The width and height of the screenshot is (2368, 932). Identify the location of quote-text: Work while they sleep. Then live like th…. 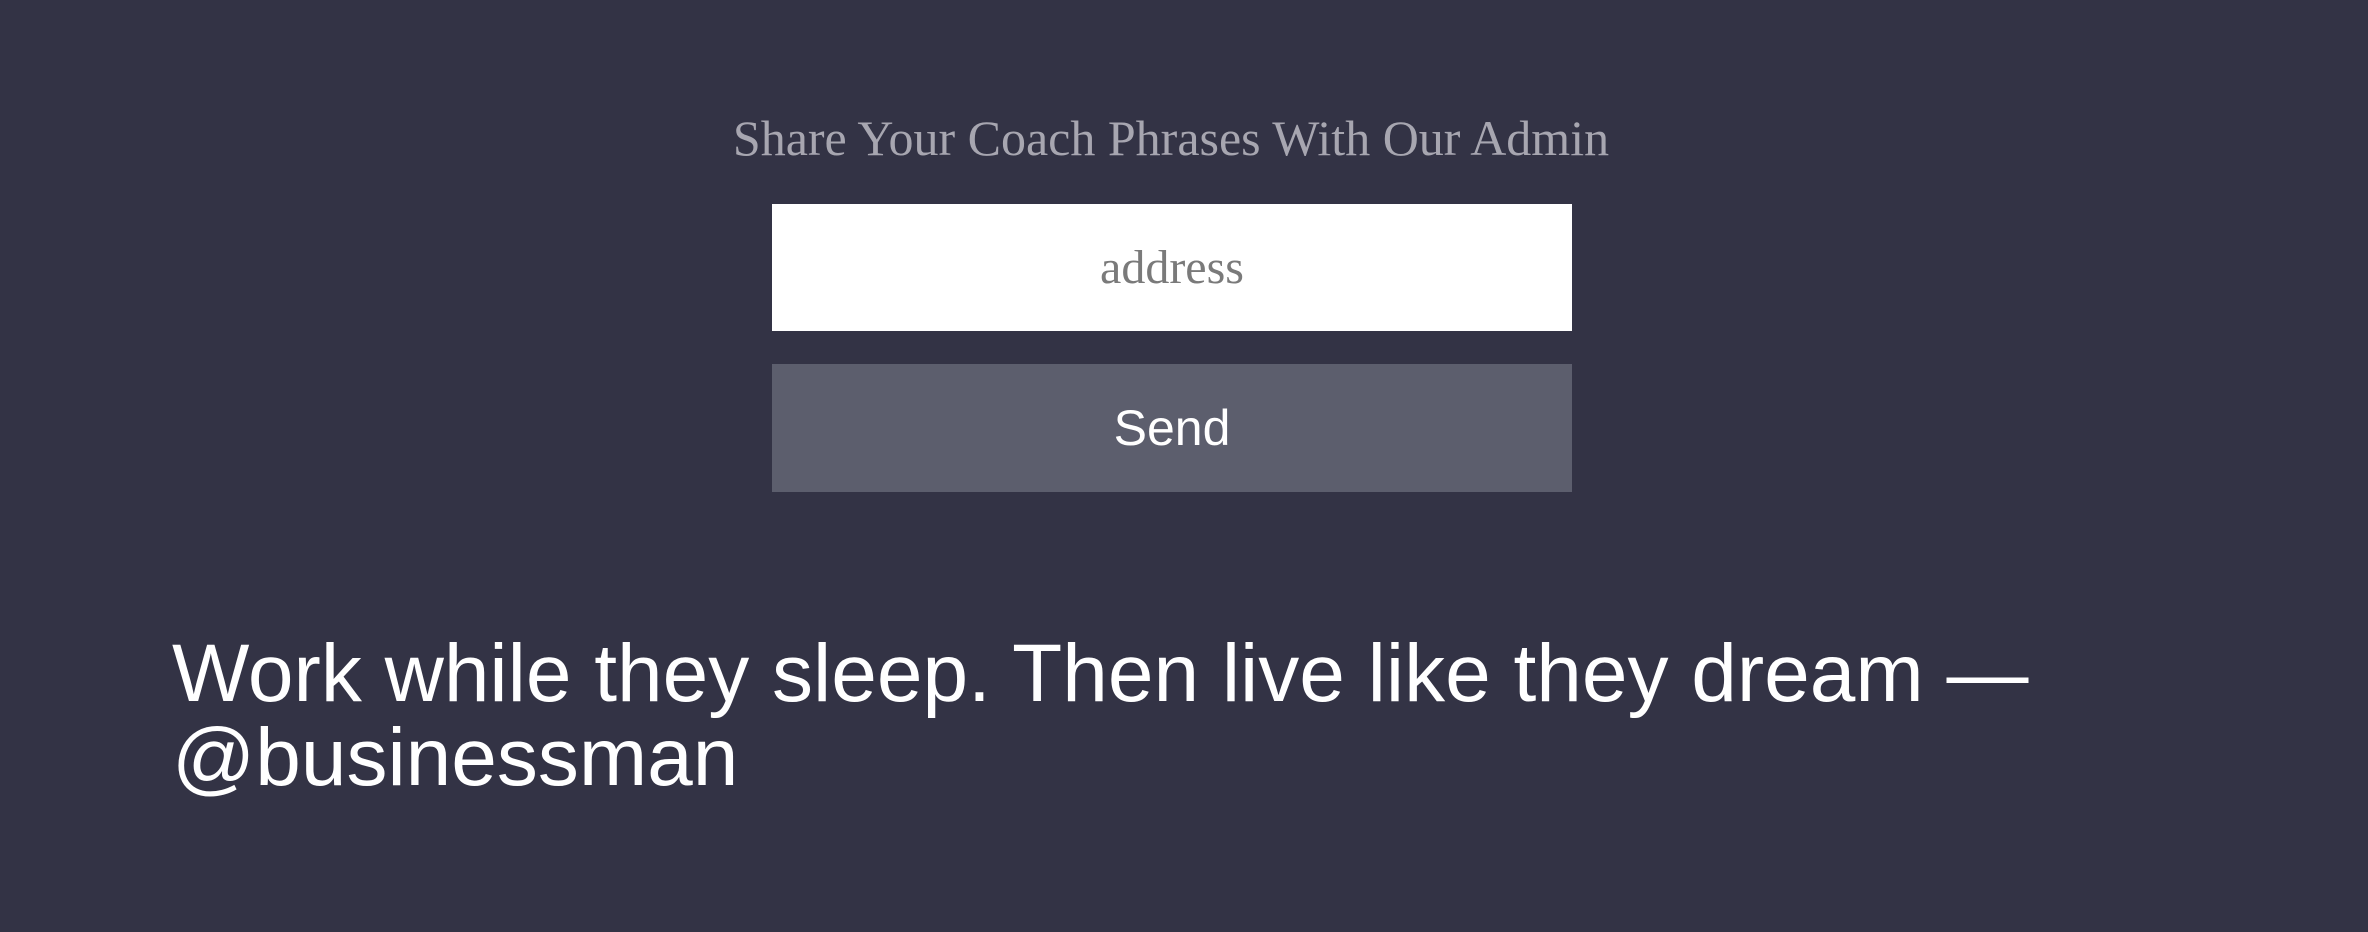
(1100, 715).